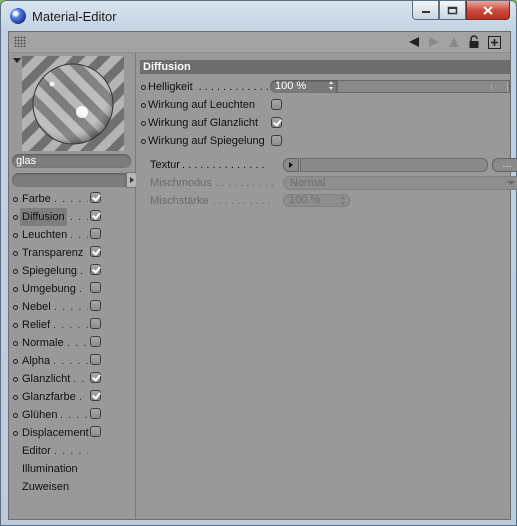 The height and width of the screenshot is (526, 517). Describe the element at coordinates (69, 180) in the screenshot. I see `material-scroll-bar` at that location.